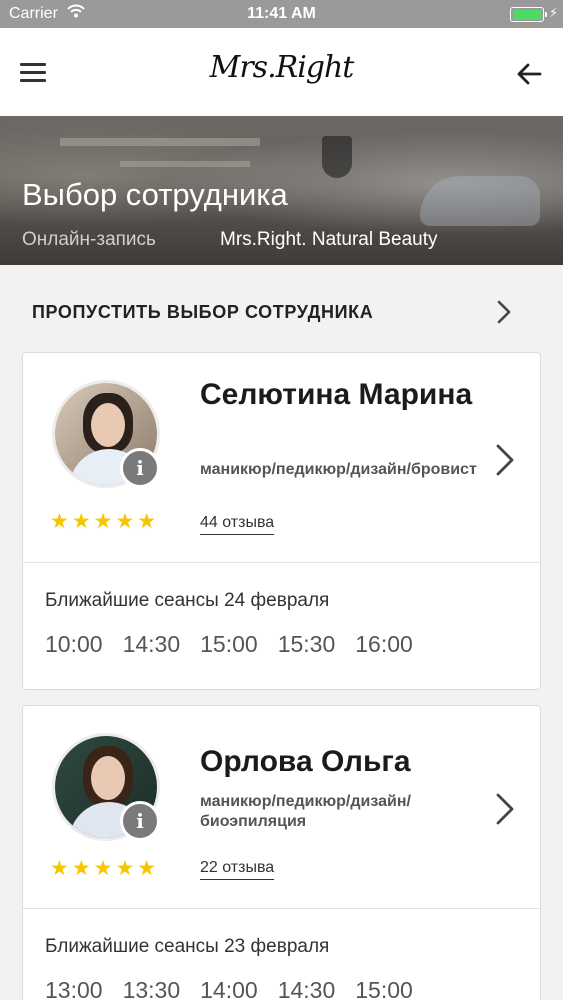 This screenshot has height=1000, width=563. What do you see at coordinates (528, 14) in the screenshot?
I see `battery-icon` at bounding box center [528, 14].